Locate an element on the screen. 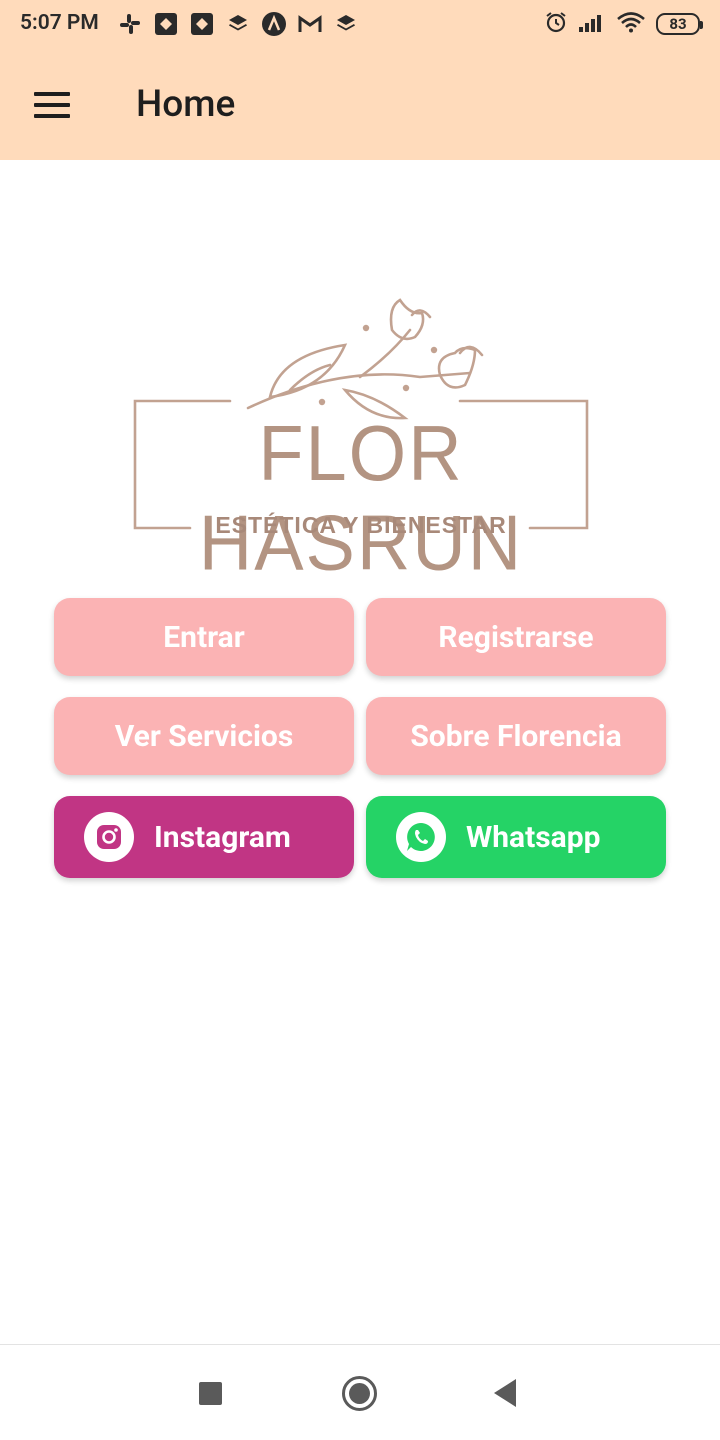  status-right: 83 is located at coordinates (623, 24).